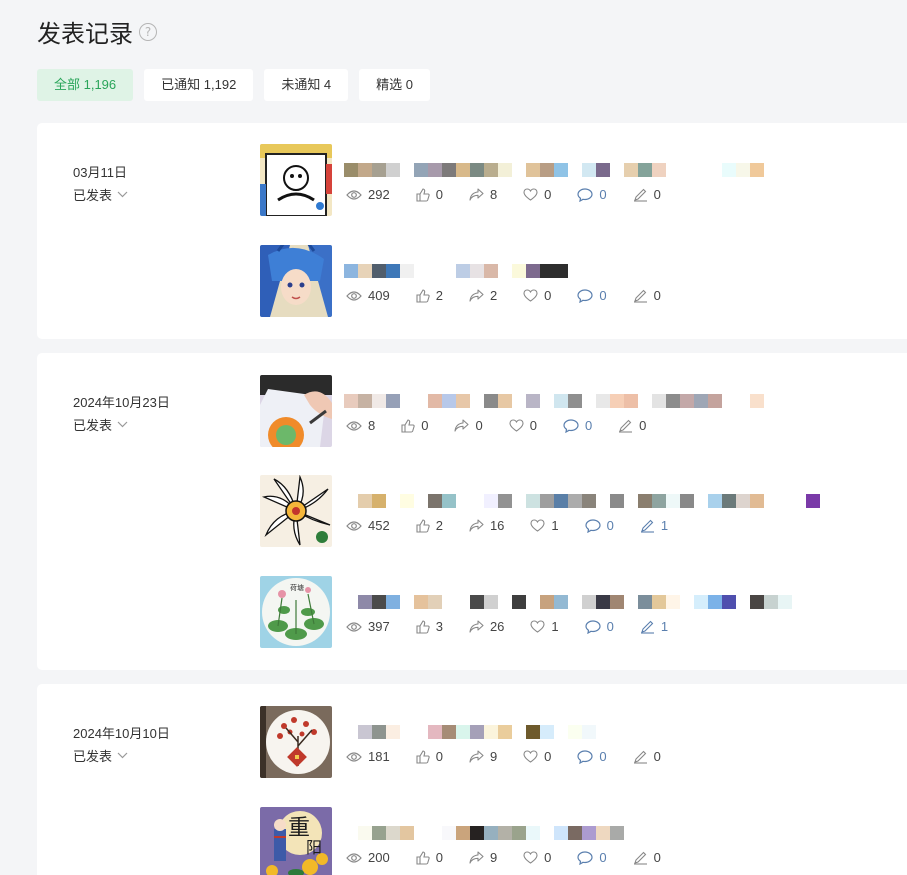  I want to click on date-column: 2024年10月23日 已发表, so click(121, 413).